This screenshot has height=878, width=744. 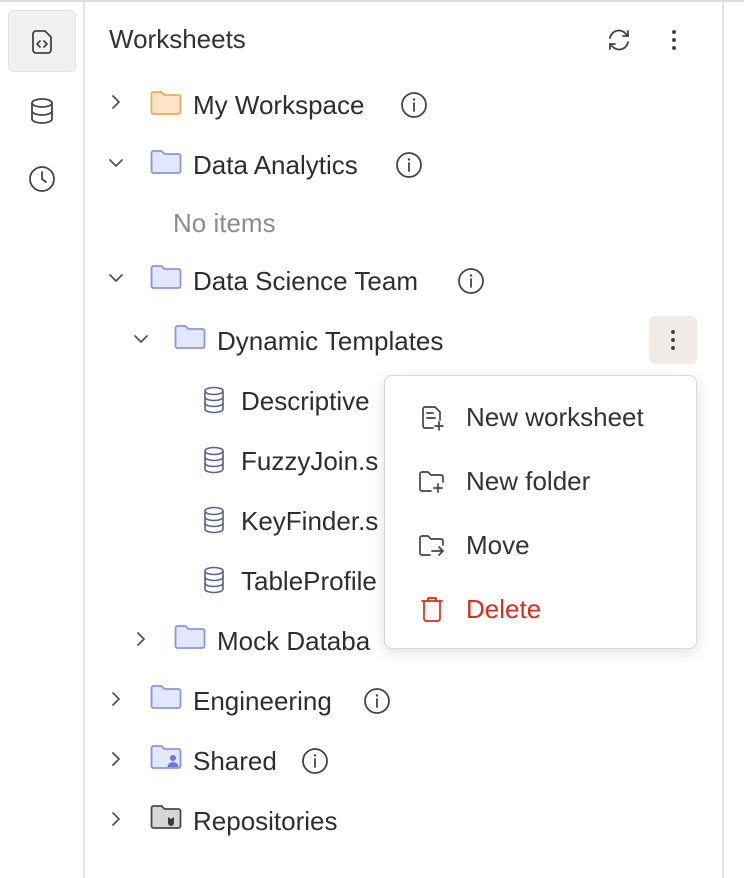 I want to click on menu-item-delete: Delete, so click(x=540, y=609).